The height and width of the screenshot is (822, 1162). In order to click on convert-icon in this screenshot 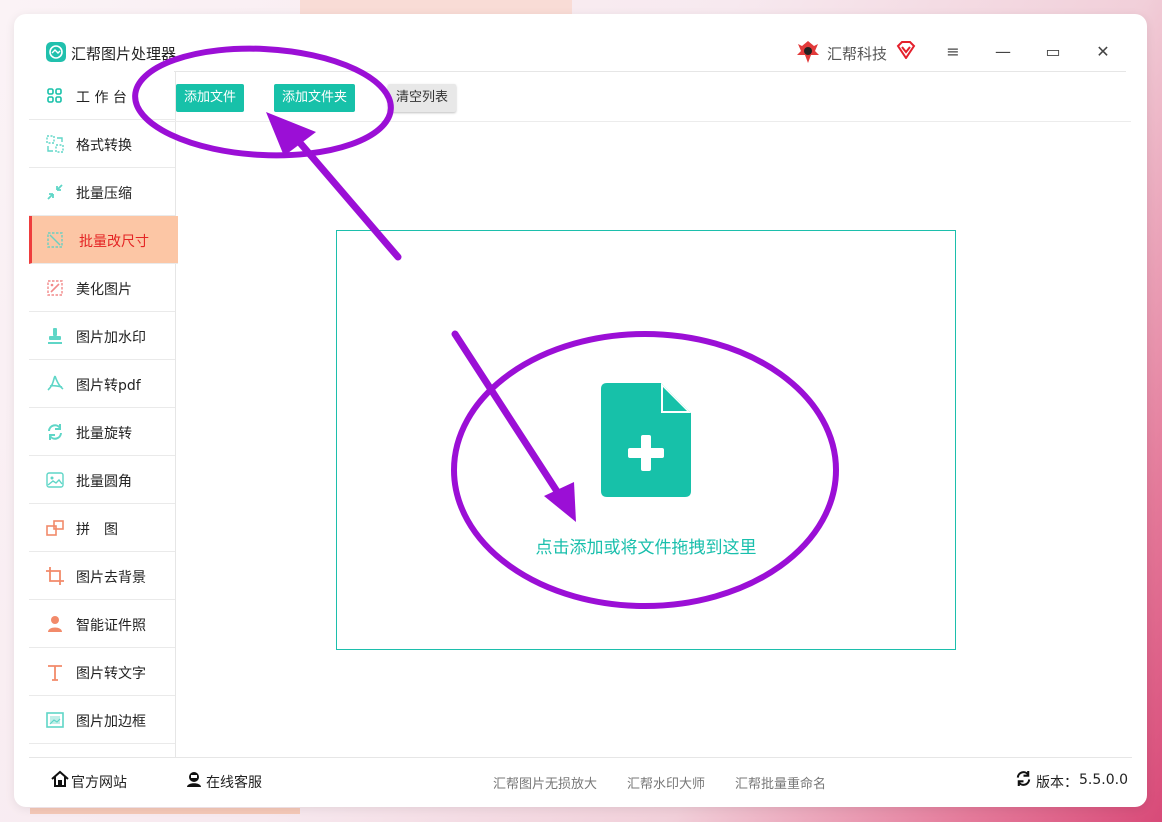, I will do `click(55, 144)`.